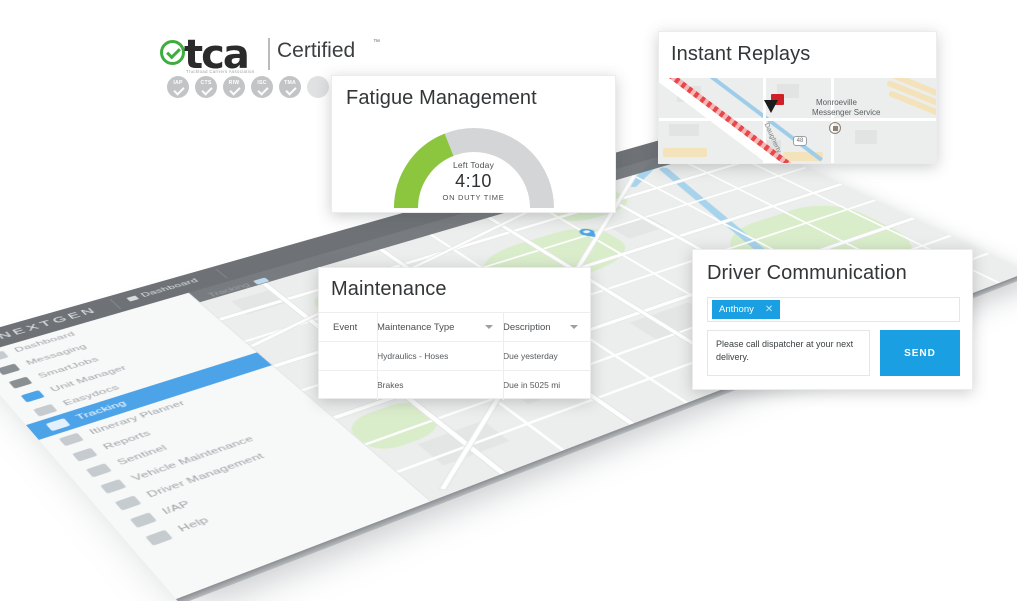 This screenshot has height=601, width=1017. I want to click on route-shield: 48, so click(800, 141).